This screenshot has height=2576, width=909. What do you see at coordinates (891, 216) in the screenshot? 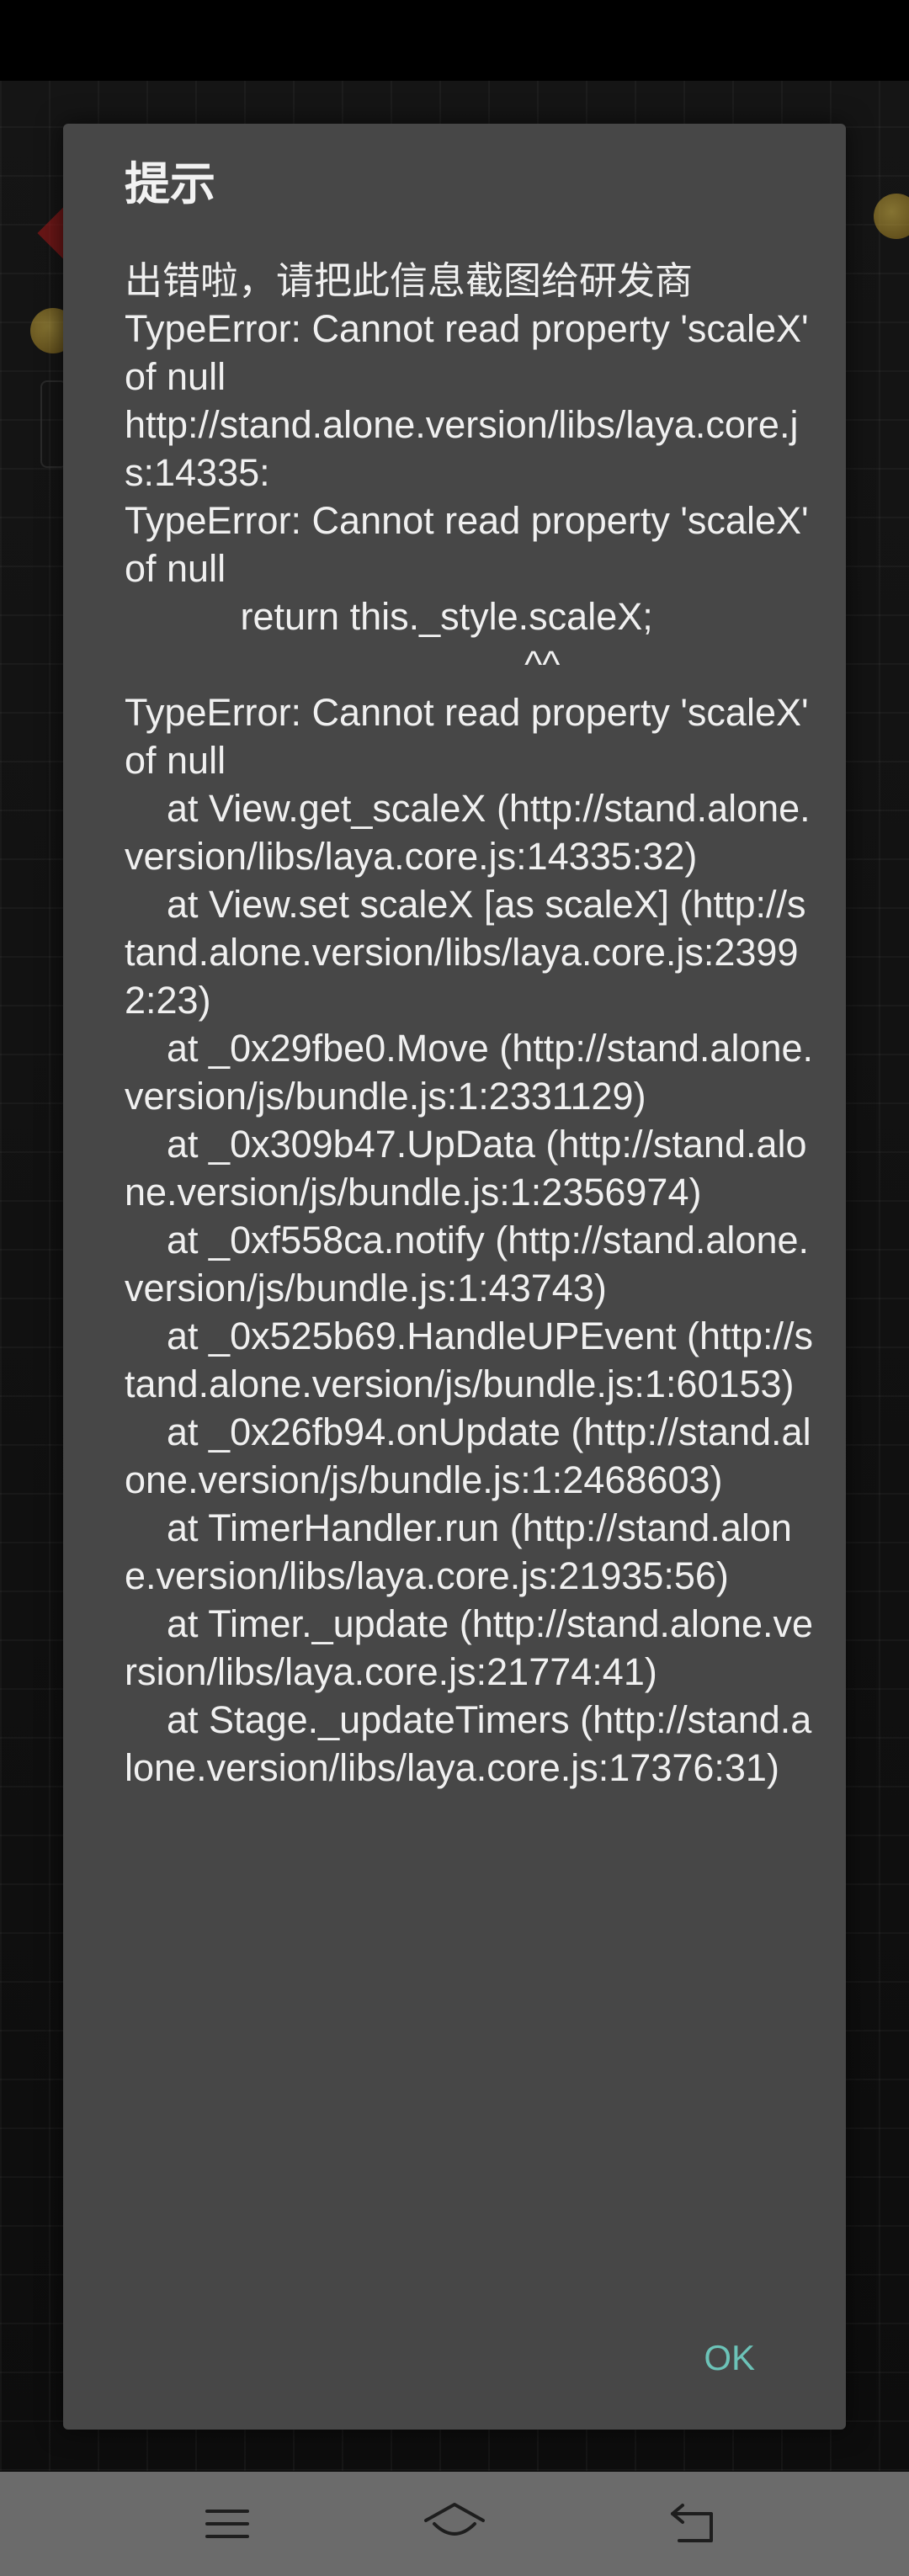
I see `gold-coin-icon` at bounding box center [891, 216].